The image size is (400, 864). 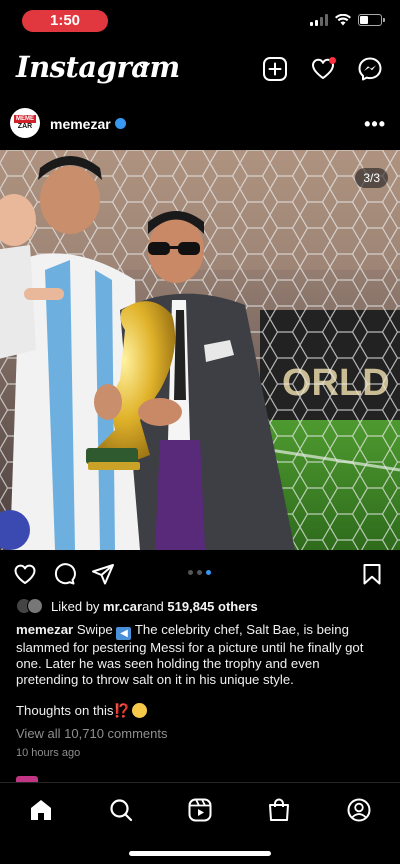 What do you see at coordinates (200, 853) in the screenshot?
I see `home-indicator` at bounding box center [200, 853].